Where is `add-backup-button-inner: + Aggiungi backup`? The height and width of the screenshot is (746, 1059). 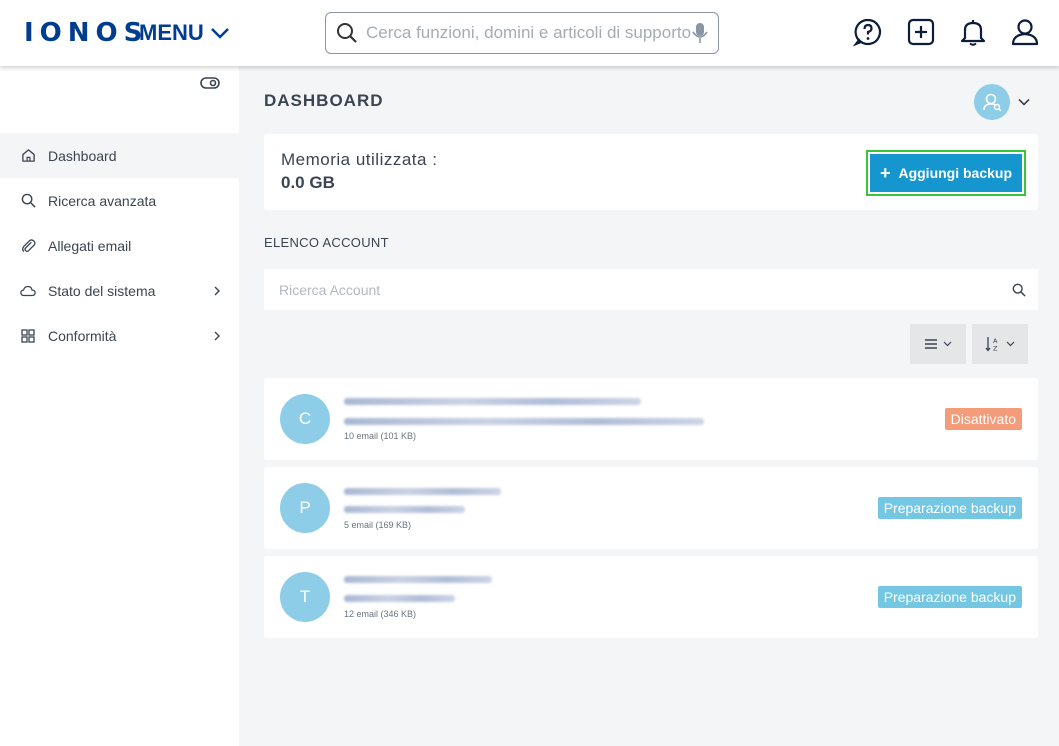
add-backup-button-inner: + Aggiungi backup is located at coordinates (946, 173).